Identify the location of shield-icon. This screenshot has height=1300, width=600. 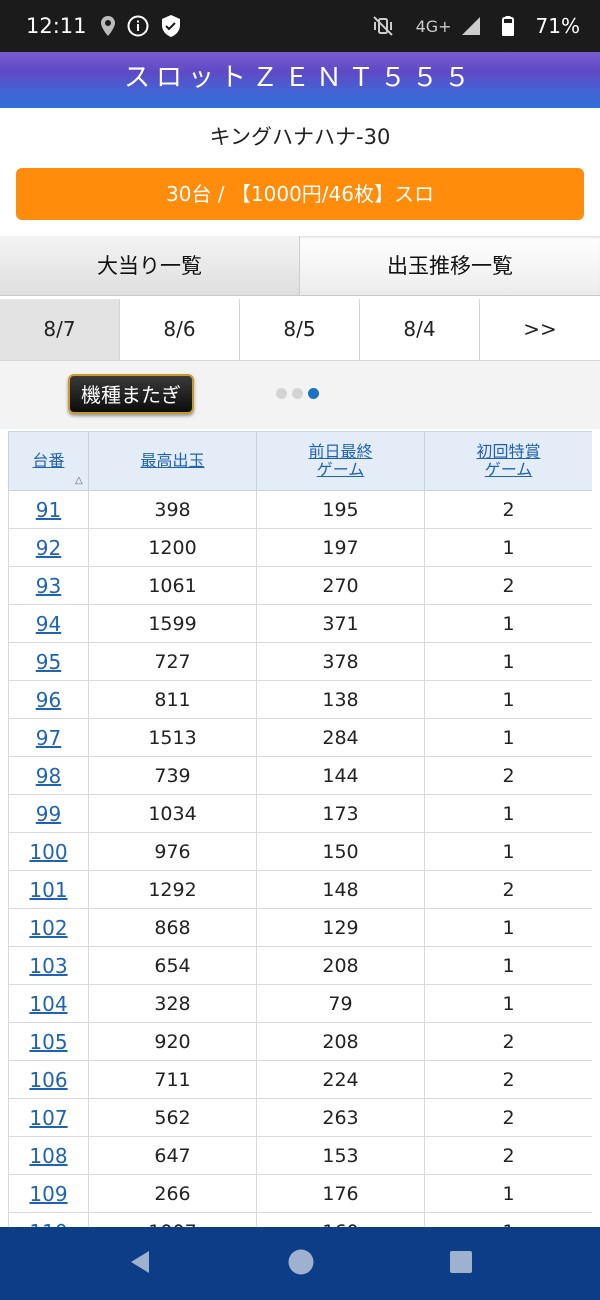
(171, 26).